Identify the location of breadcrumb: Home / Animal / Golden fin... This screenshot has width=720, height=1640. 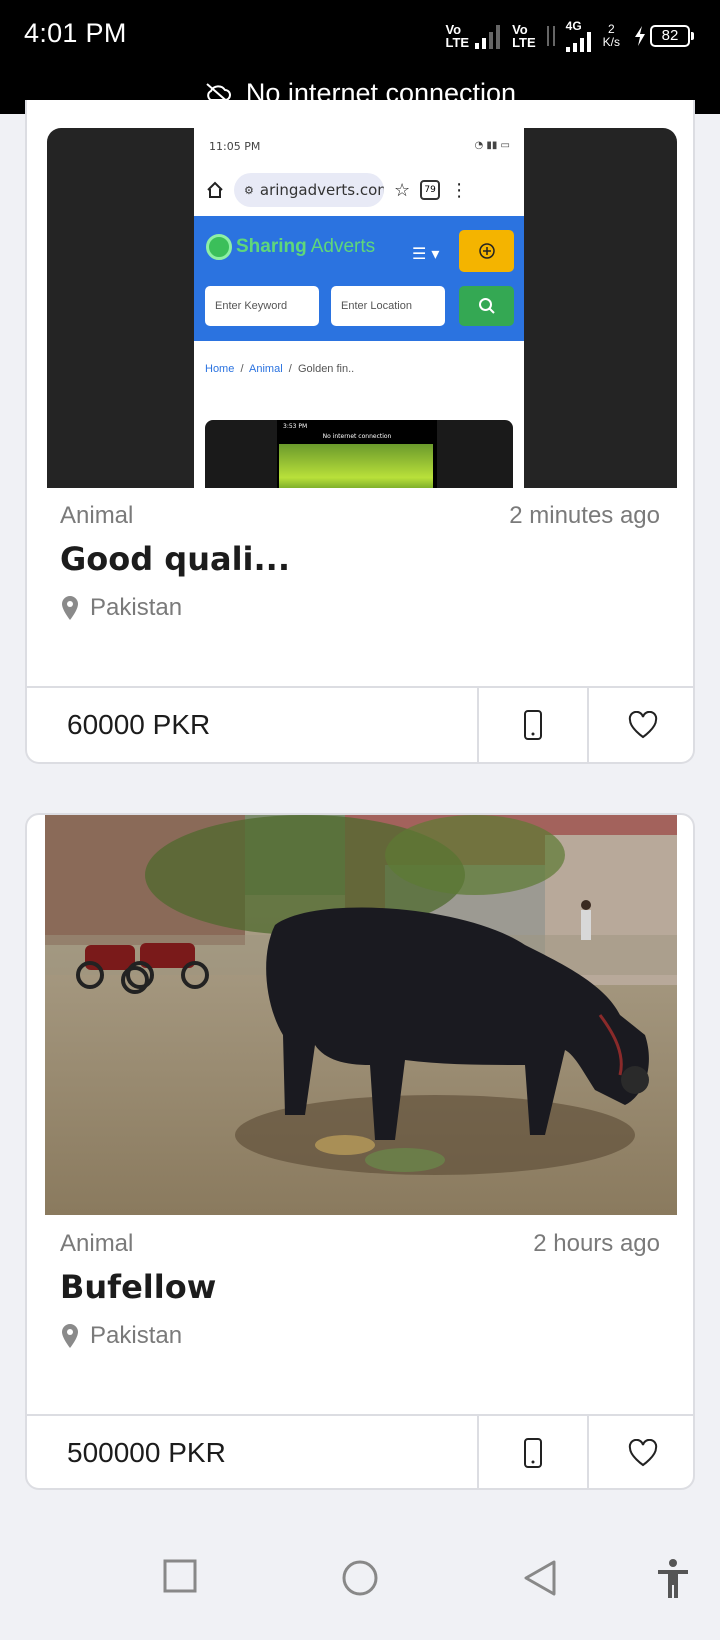
(280, 369).